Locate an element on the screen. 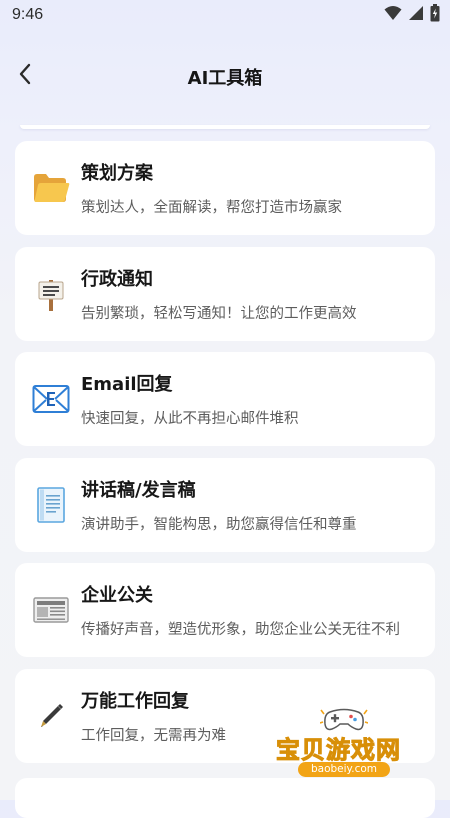 This screenshot has width=450, height=818. tool-title: 行政通知 is located at coordinates (117, 279).